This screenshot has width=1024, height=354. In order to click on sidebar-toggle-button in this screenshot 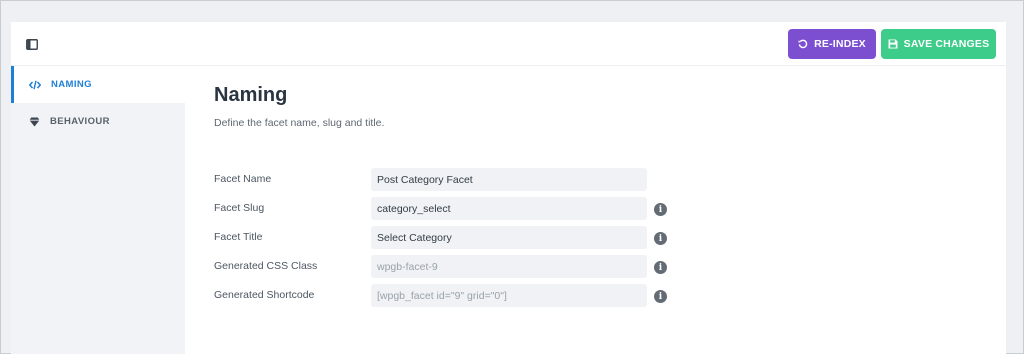, I will do `click(32, 44)`.